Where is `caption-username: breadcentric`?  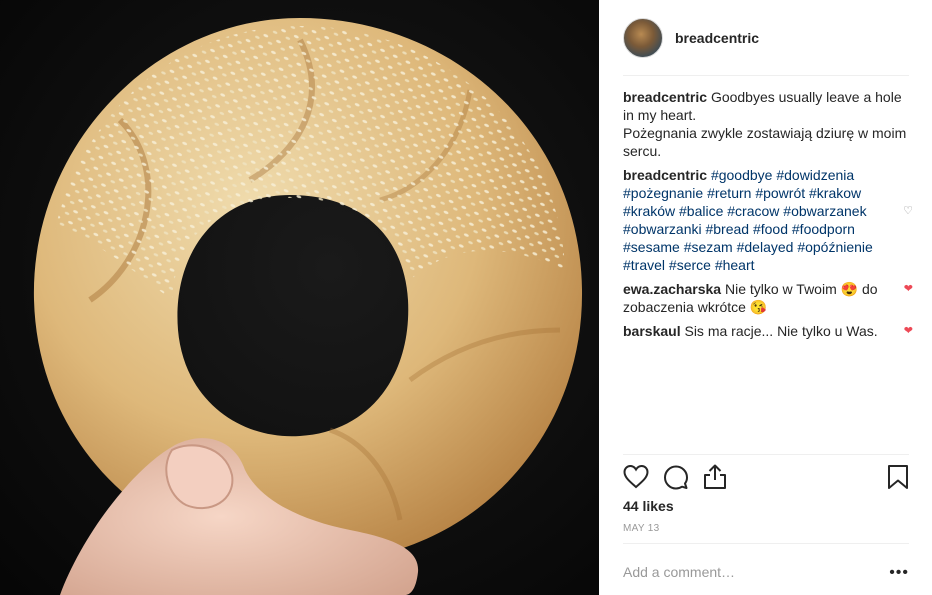
caption-username: breadcentric is located at coordinates (665, 97).